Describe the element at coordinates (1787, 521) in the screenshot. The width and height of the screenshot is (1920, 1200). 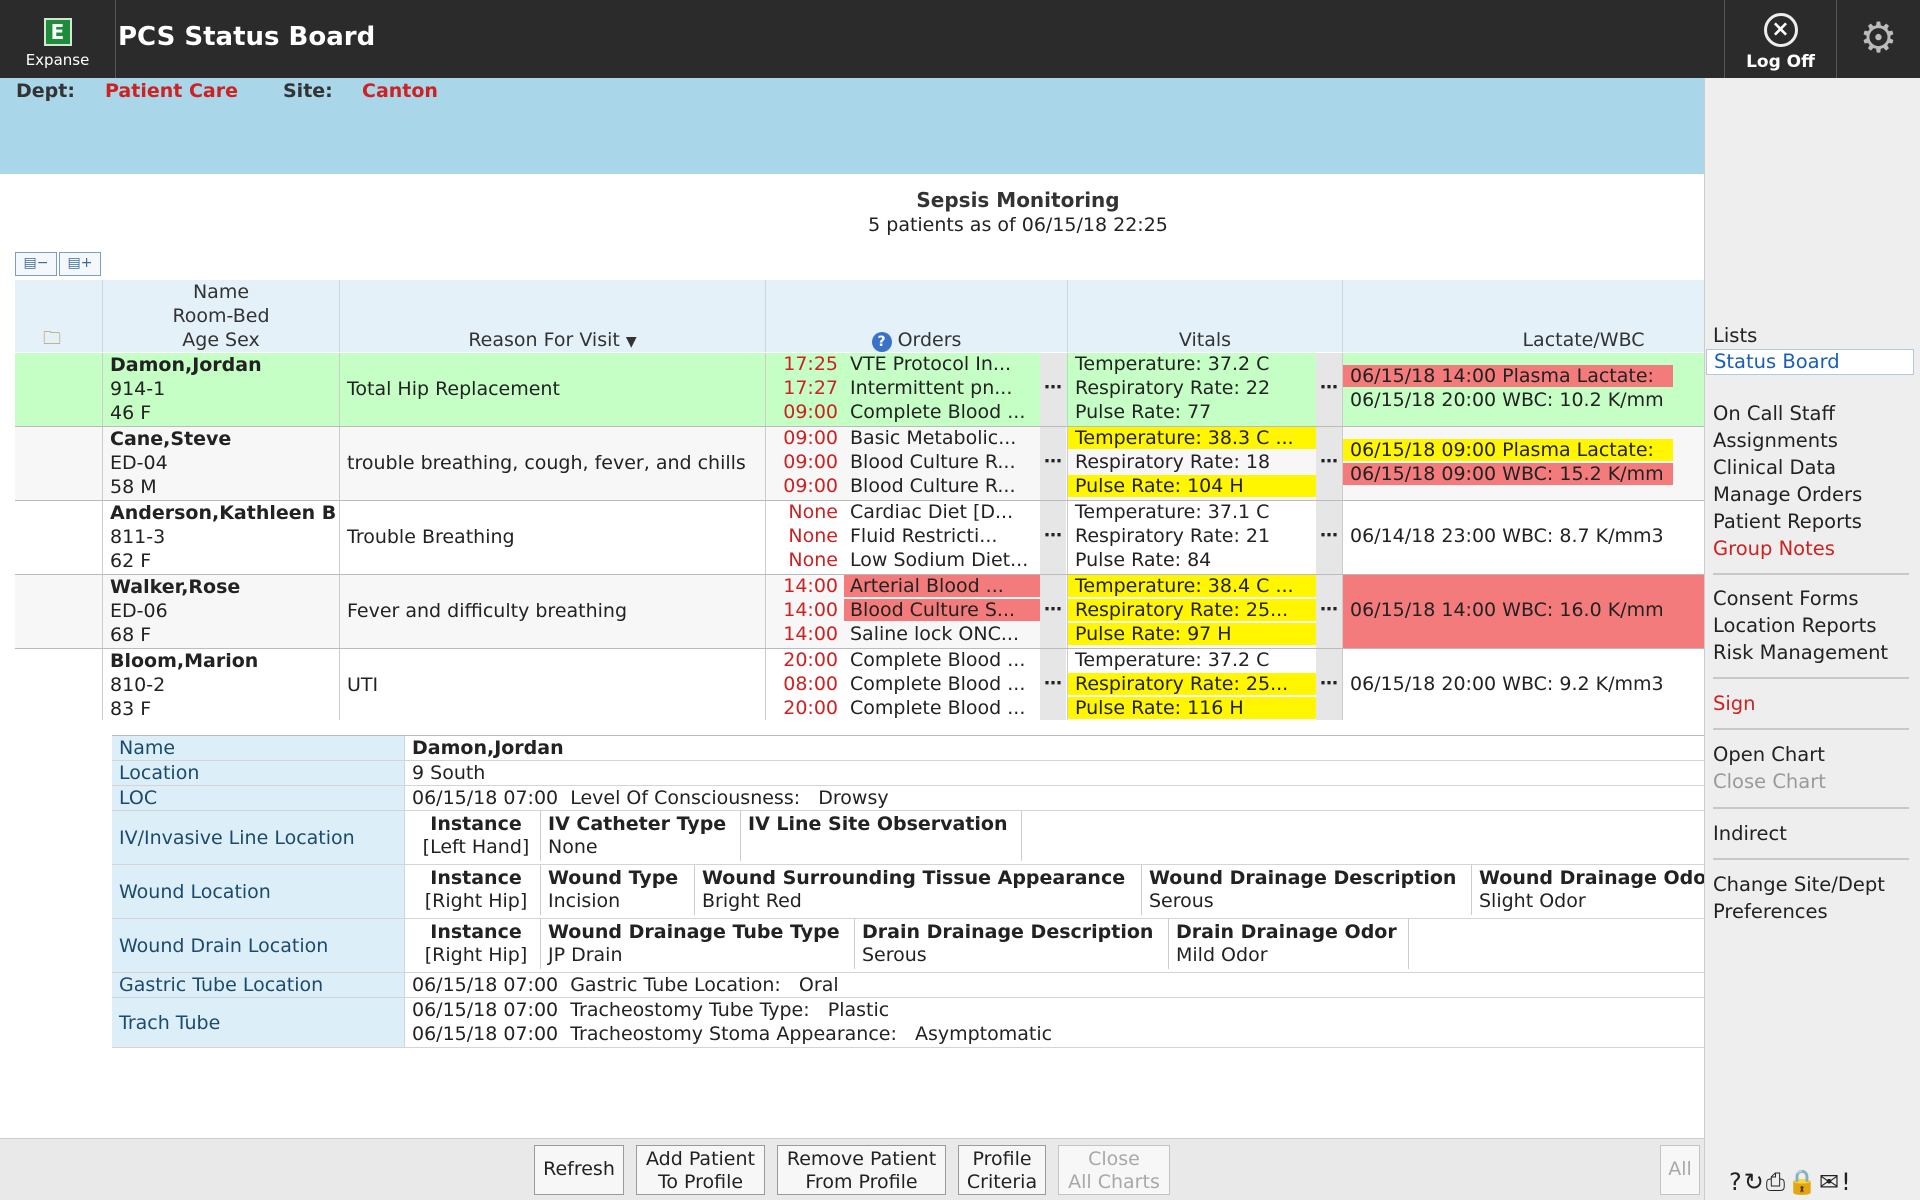
I see `menu-patient-reports: Patient Reports` at that location.